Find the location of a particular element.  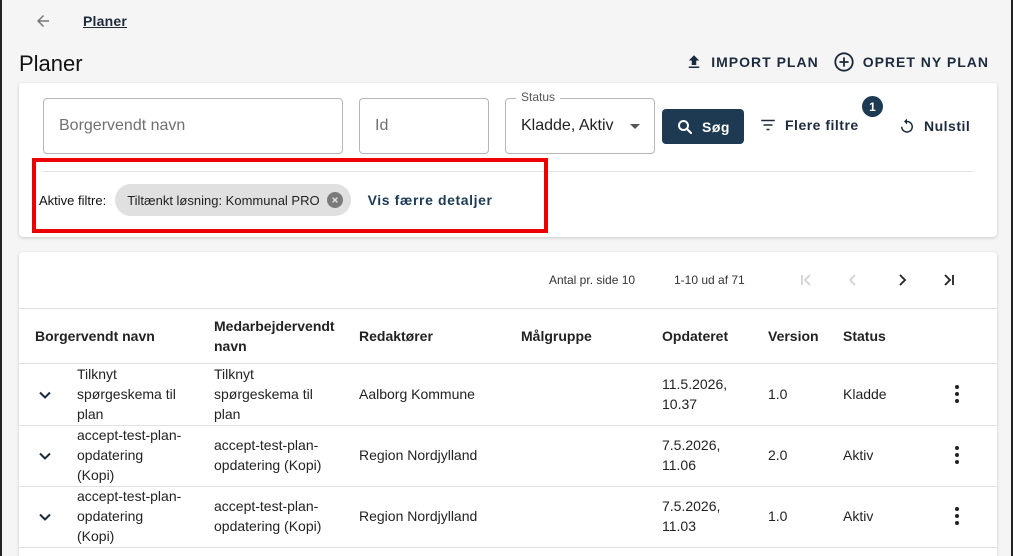

citizen-name-input is located at coordinates (193, 126).